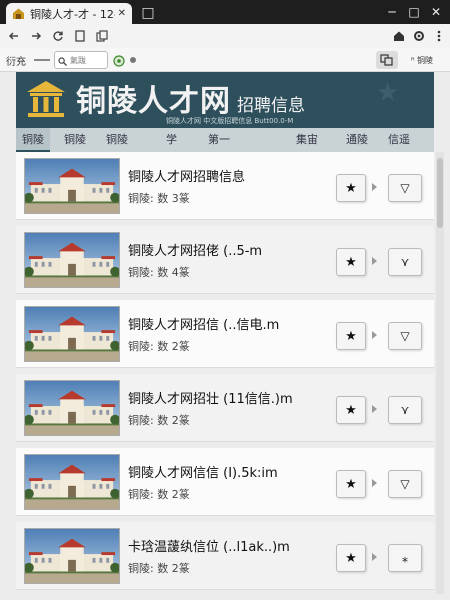  What do you see at coordinates (399, 36) in the screenshot?
I see `home-icon` at bounding box center [399, 36].